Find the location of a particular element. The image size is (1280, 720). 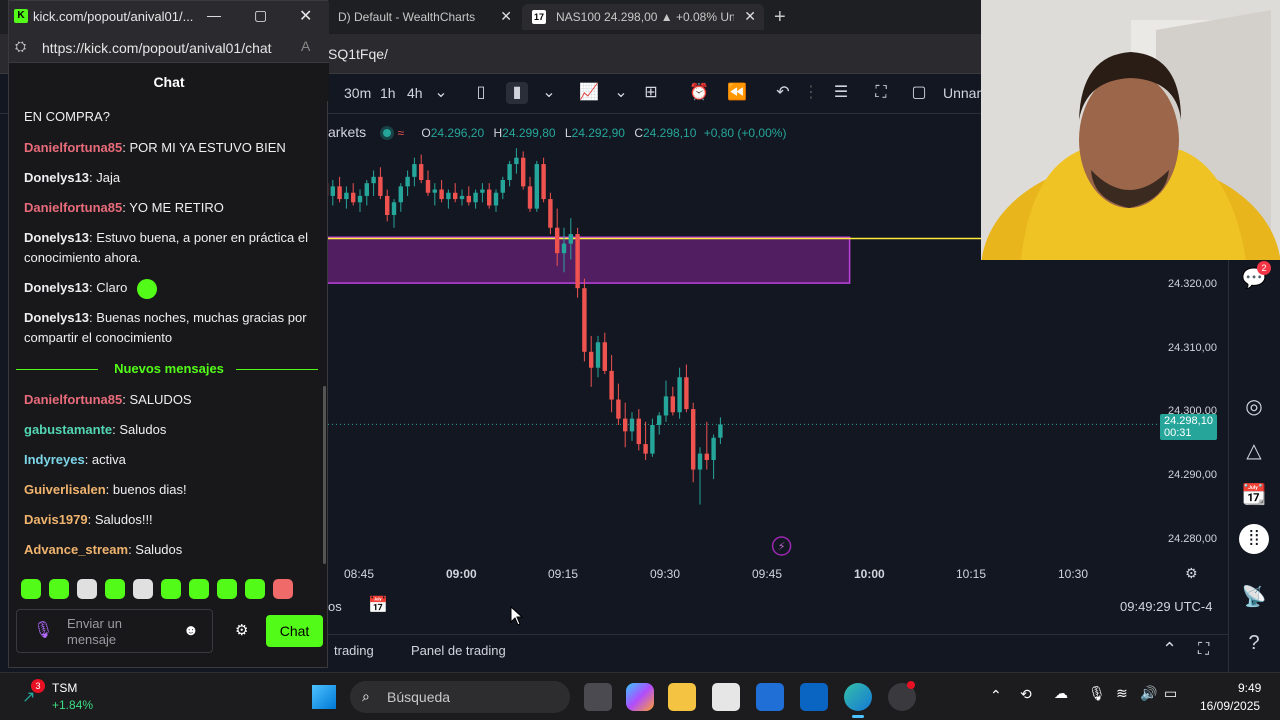

clock-date: 16/09/2025 is located at coordinates (1230, 706).